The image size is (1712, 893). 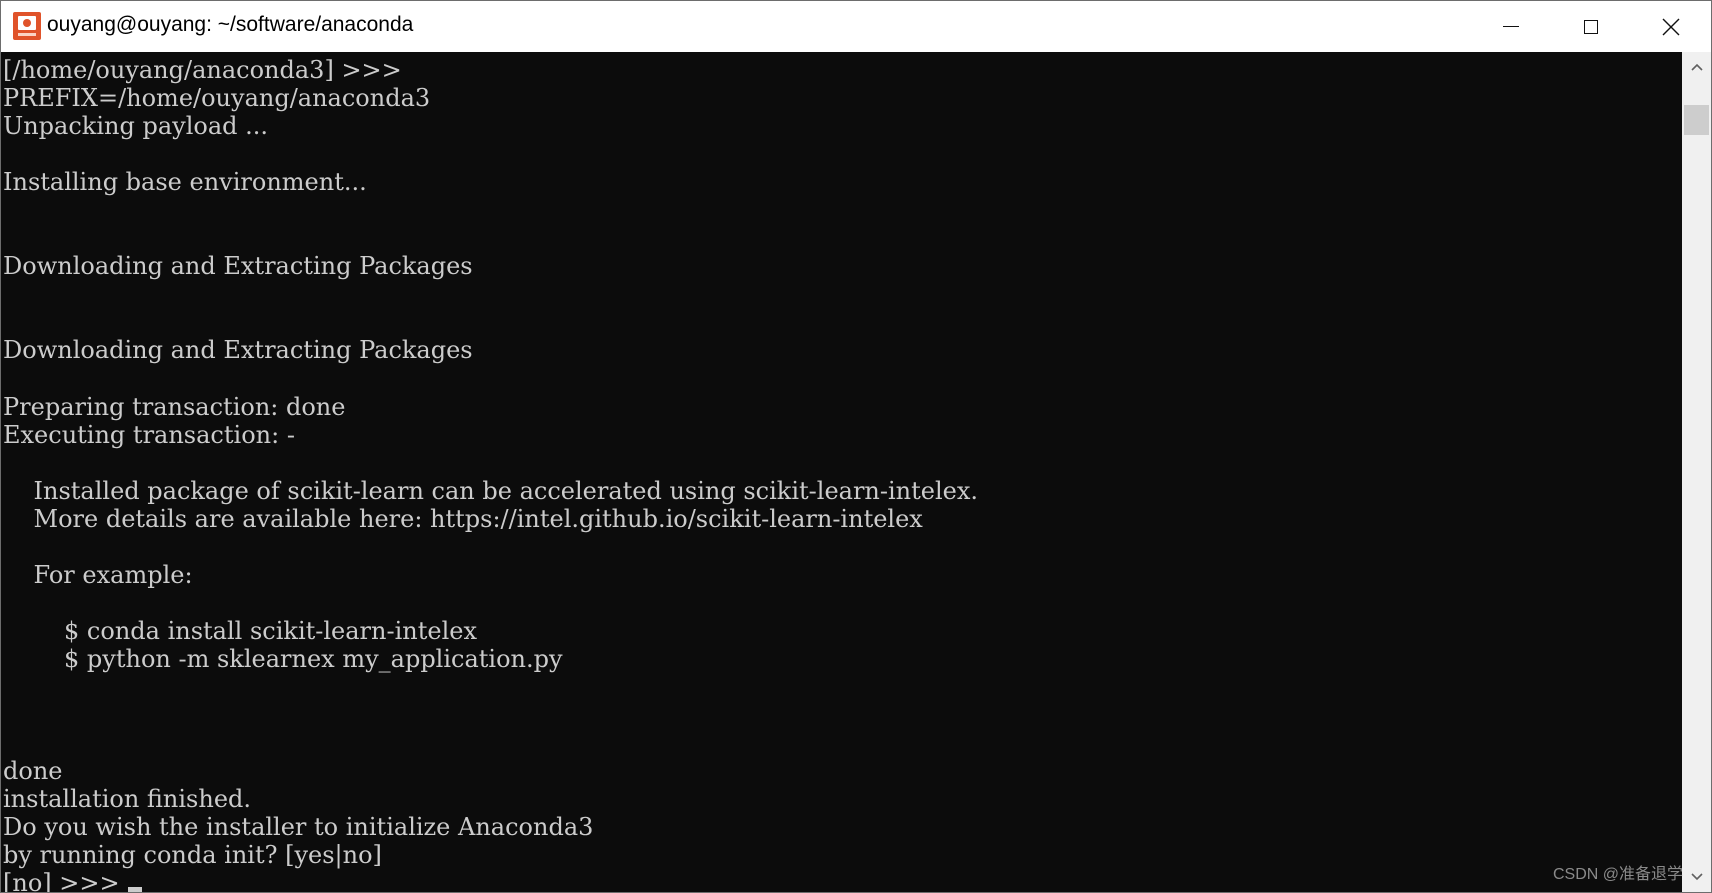 I want to click on maximize-button, so click(x=1591, y=26).